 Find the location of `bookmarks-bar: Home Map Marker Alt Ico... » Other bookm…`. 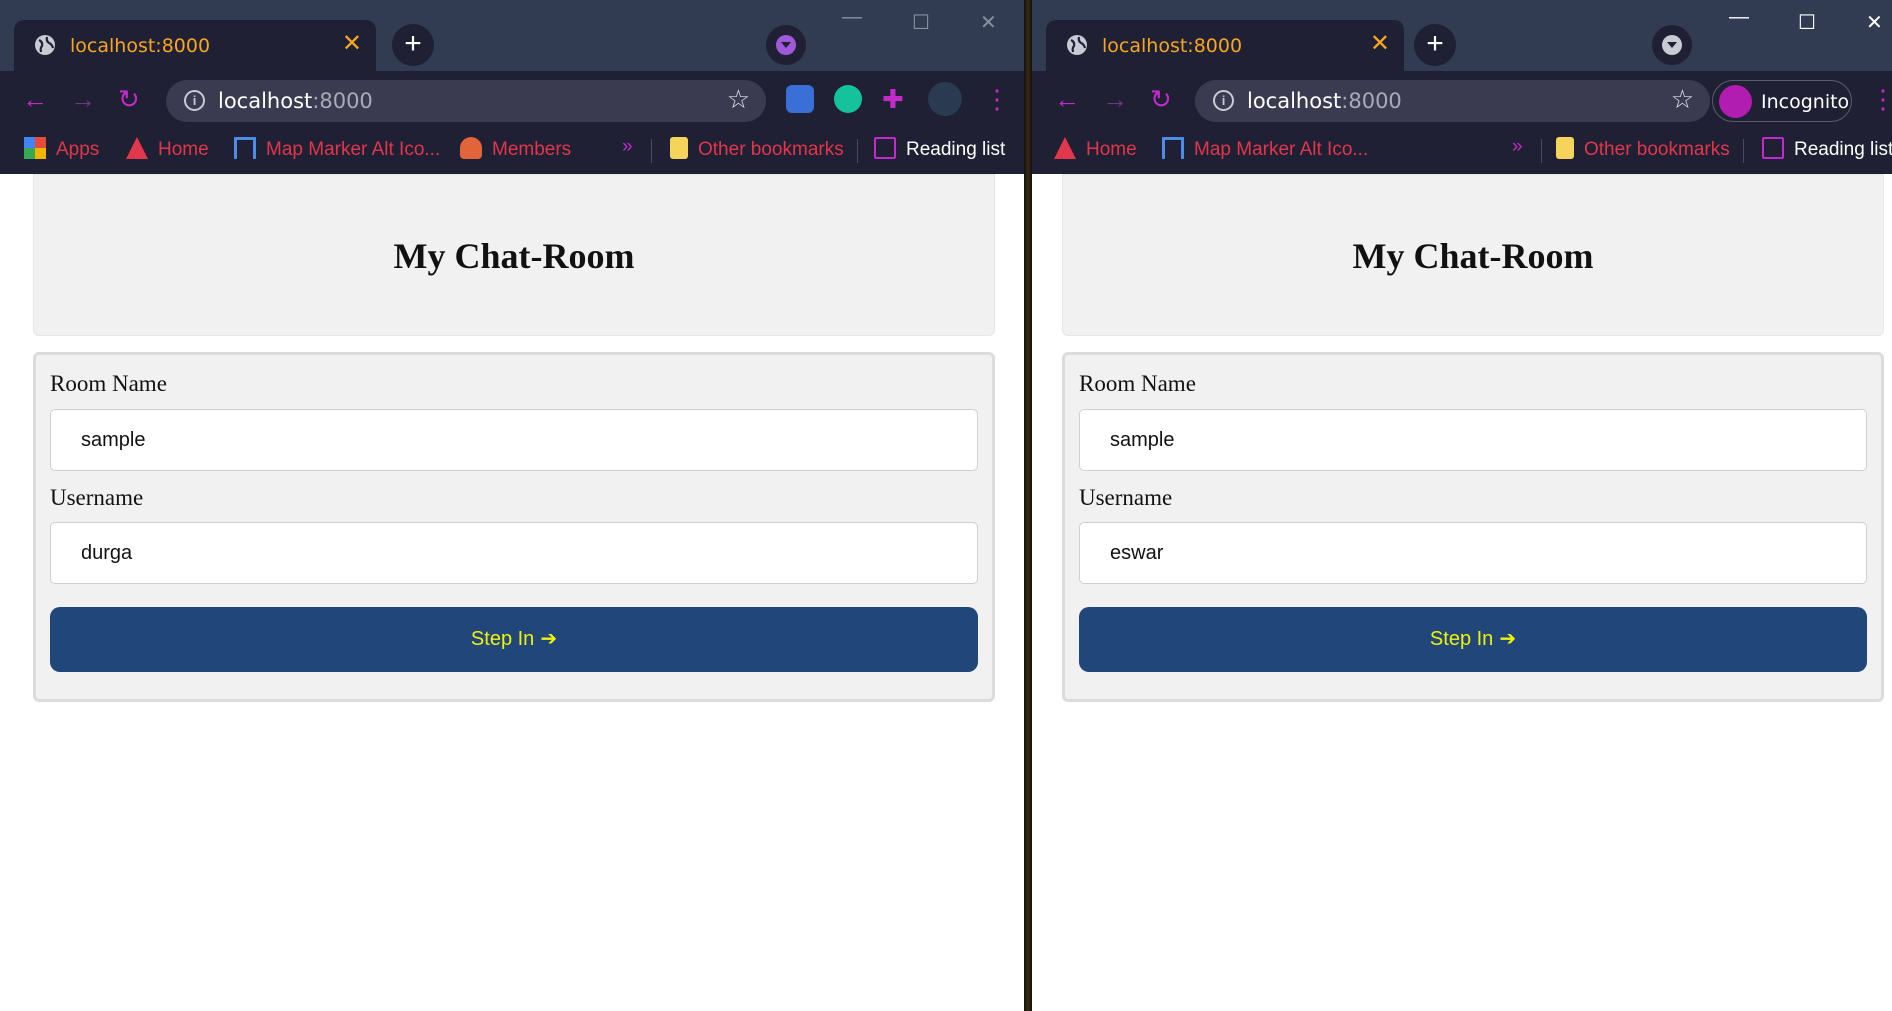

bookmarks-bar: Home Map Marker Alt Ico... » Other bookm… is located at coordinates (1462, 150).